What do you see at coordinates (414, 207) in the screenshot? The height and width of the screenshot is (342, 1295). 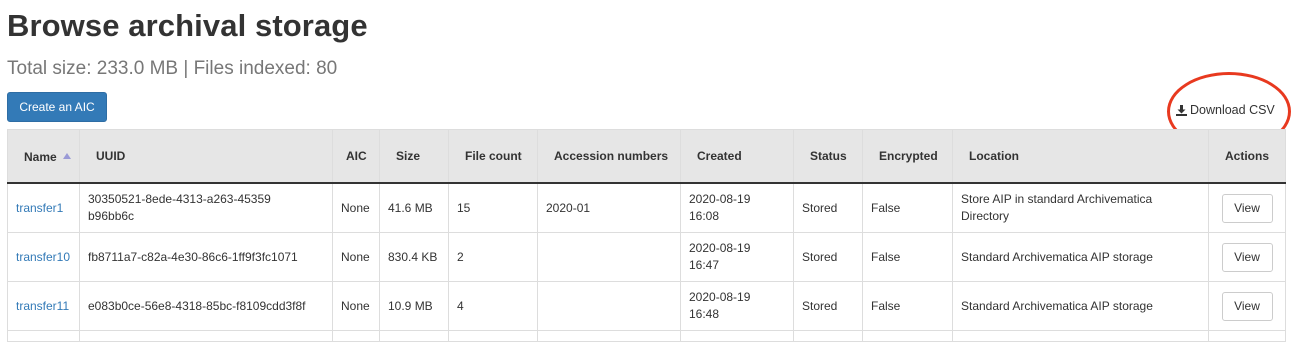 I see `size-cell: 41.6 MB` at bounding box center [414, 207].